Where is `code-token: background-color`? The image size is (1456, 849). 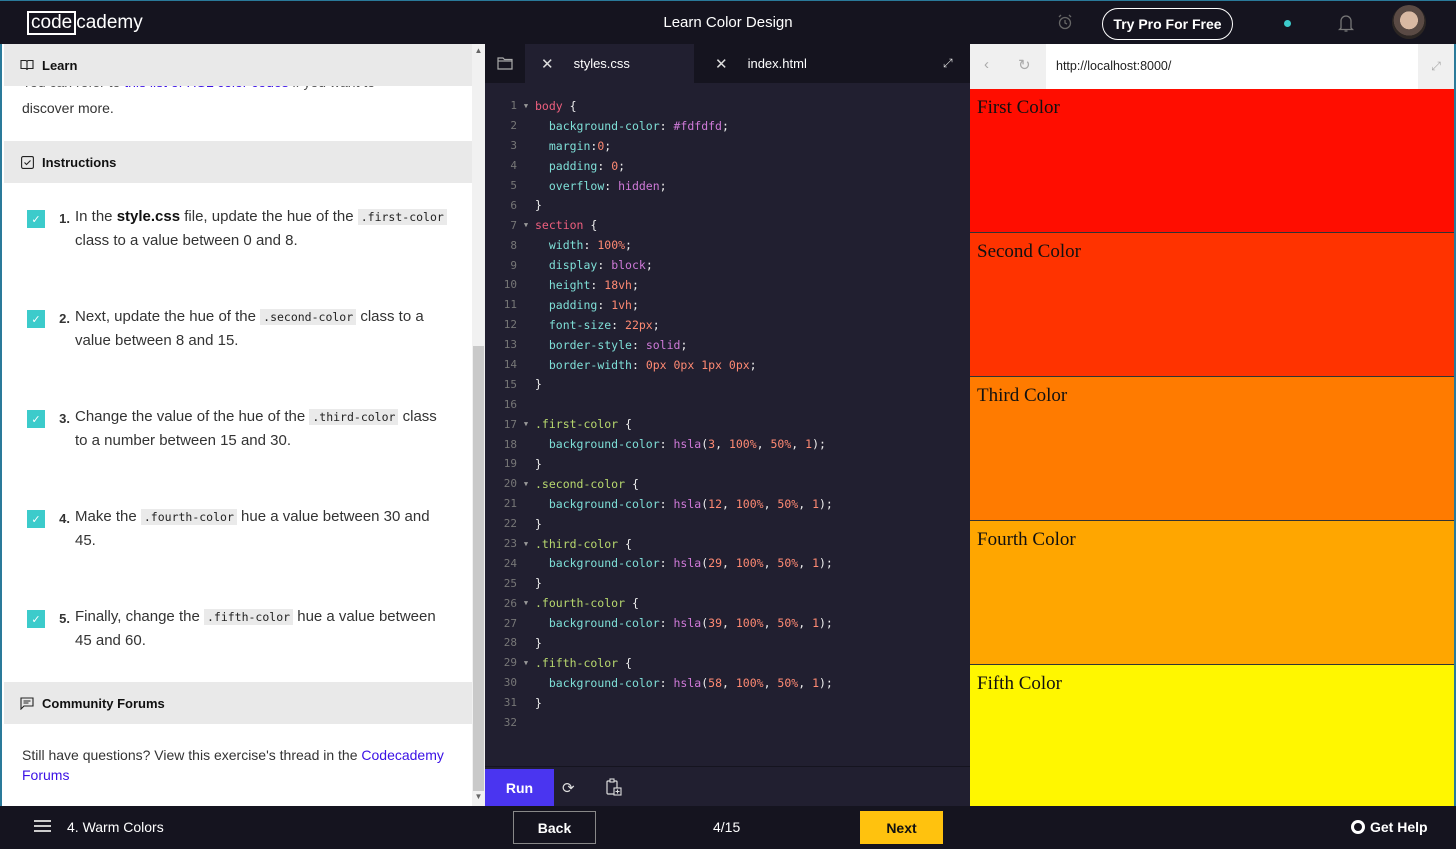
code-token: background-color is located at coordinates (604, 682).